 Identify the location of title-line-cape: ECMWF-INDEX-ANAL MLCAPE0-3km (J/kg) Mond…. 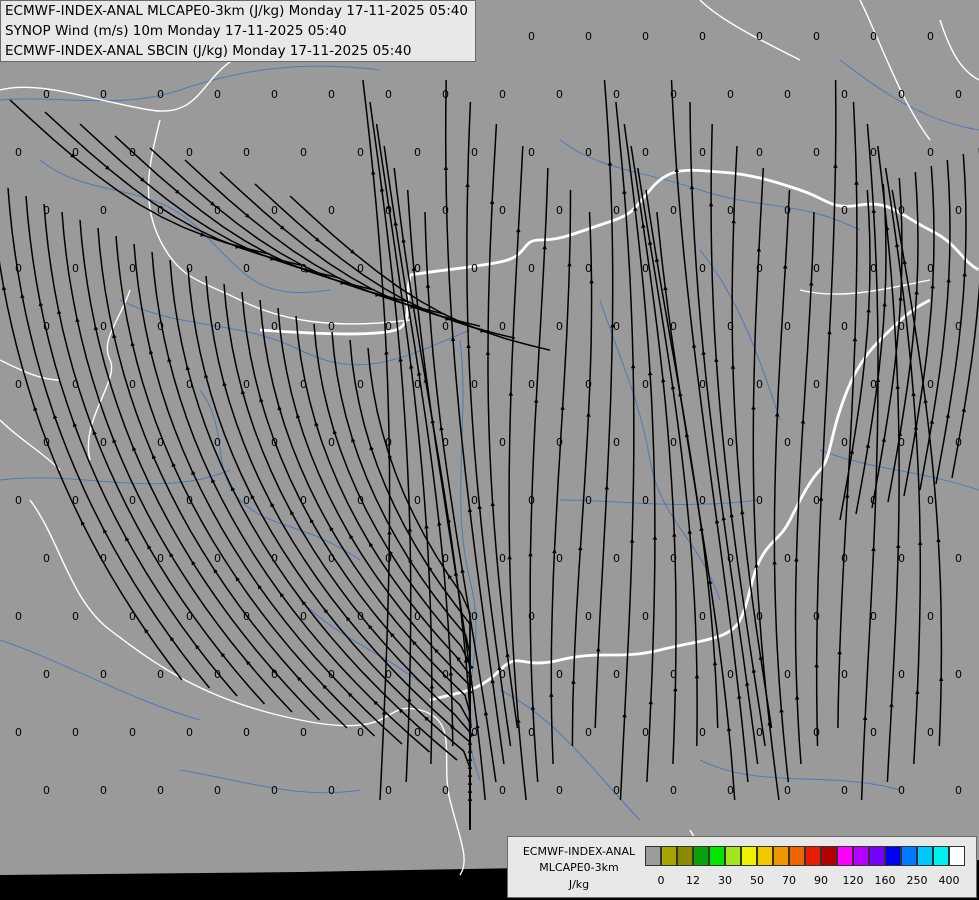
(236, 11).